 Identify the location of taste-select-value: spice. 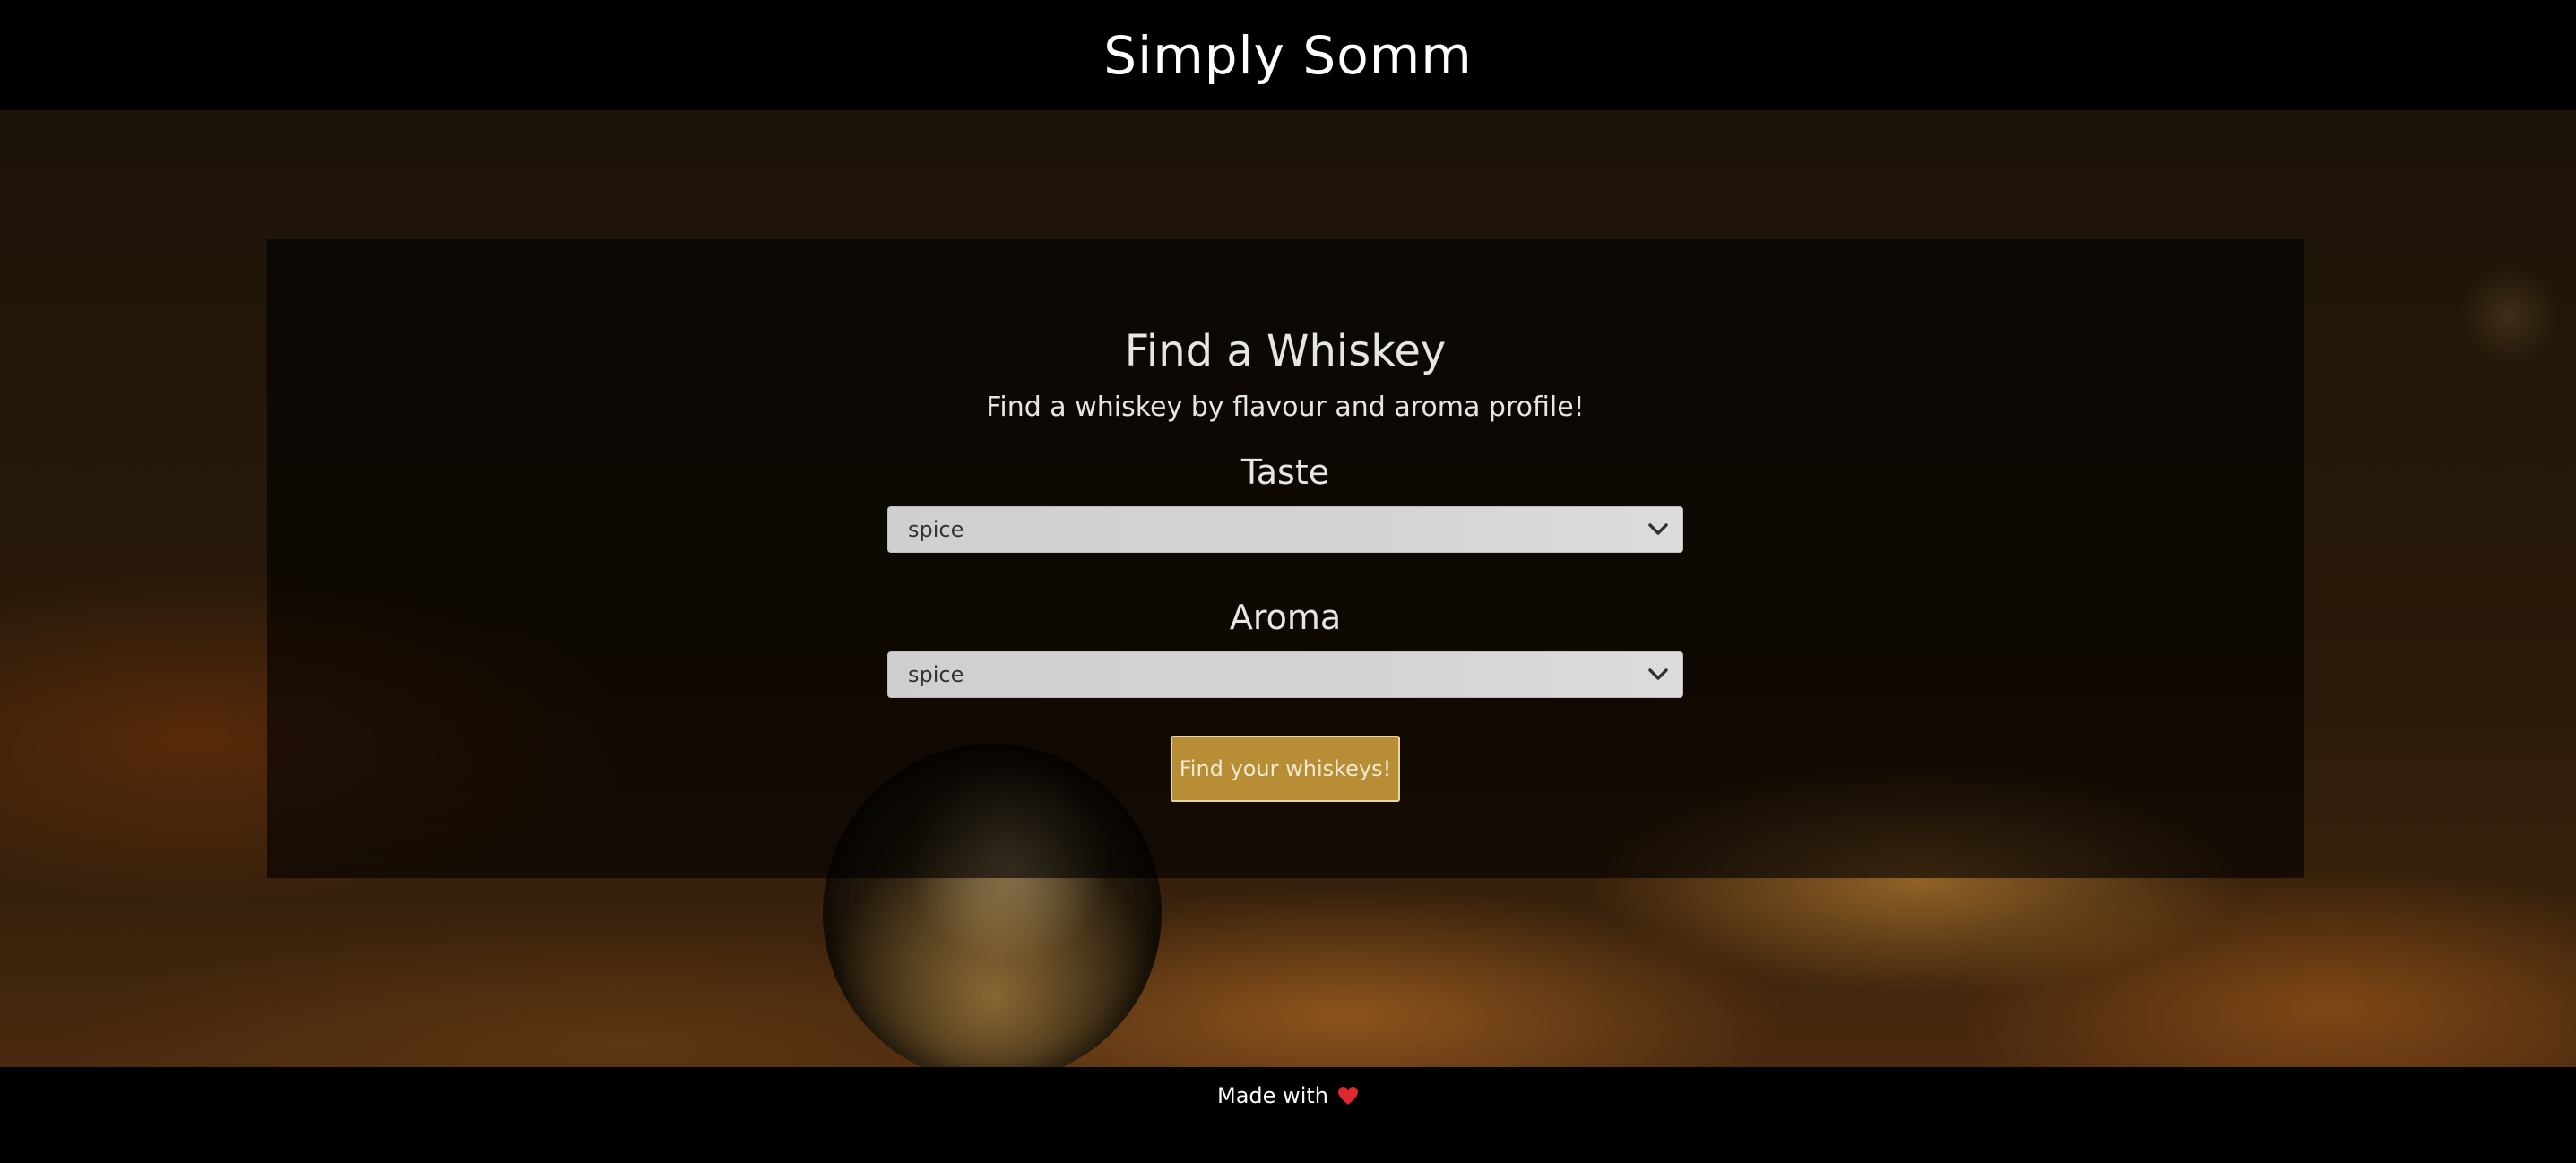
(936, 529).